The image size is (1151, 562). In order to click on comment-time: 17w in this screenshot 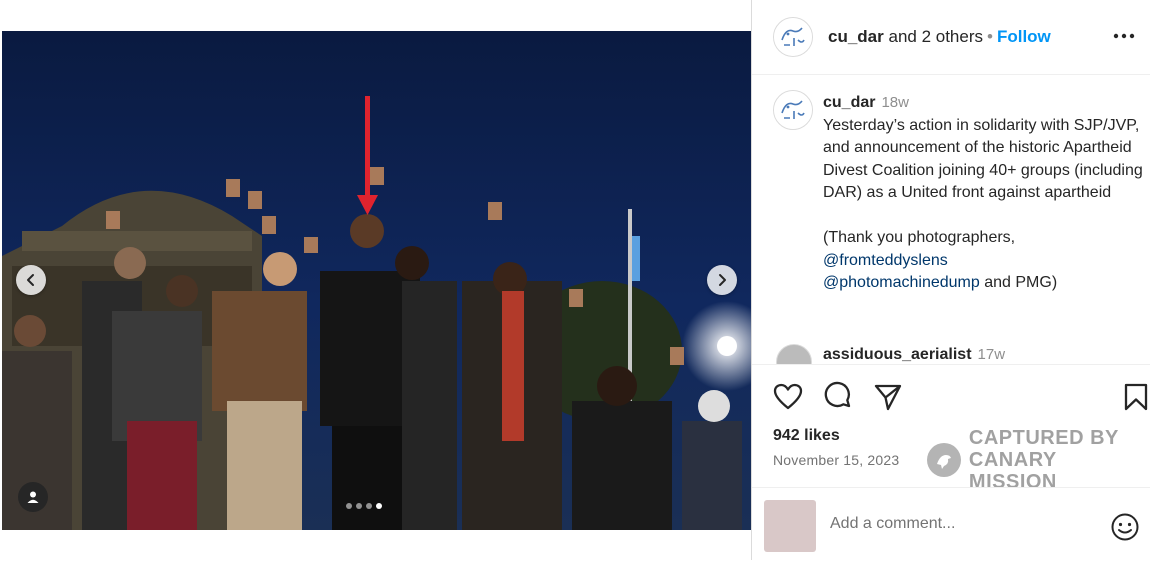, I will do `click(992, 354)`.